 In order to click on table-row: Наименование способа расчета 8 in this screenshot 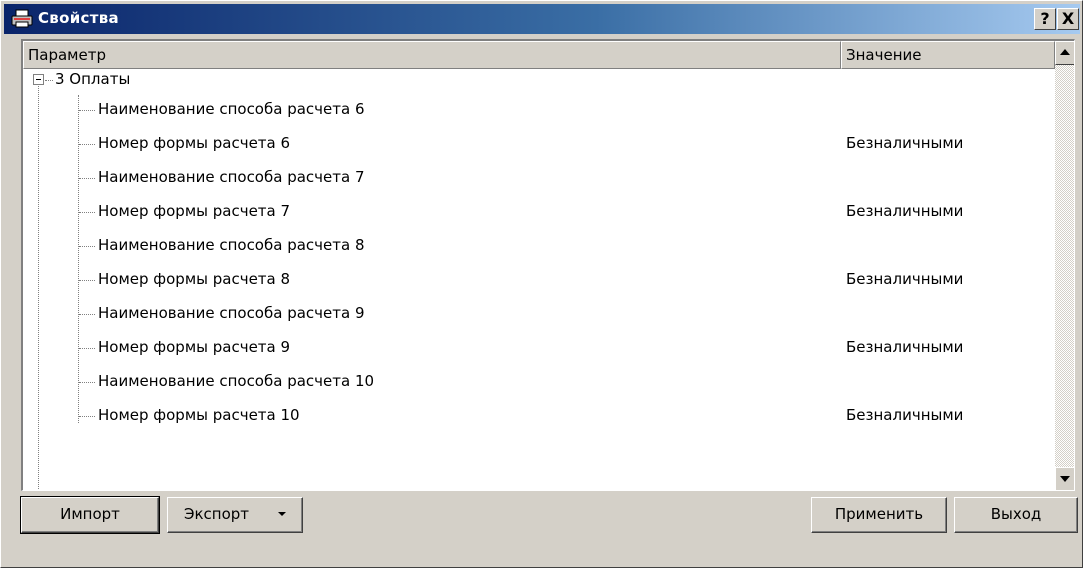, I will do `click(538, 246)`.